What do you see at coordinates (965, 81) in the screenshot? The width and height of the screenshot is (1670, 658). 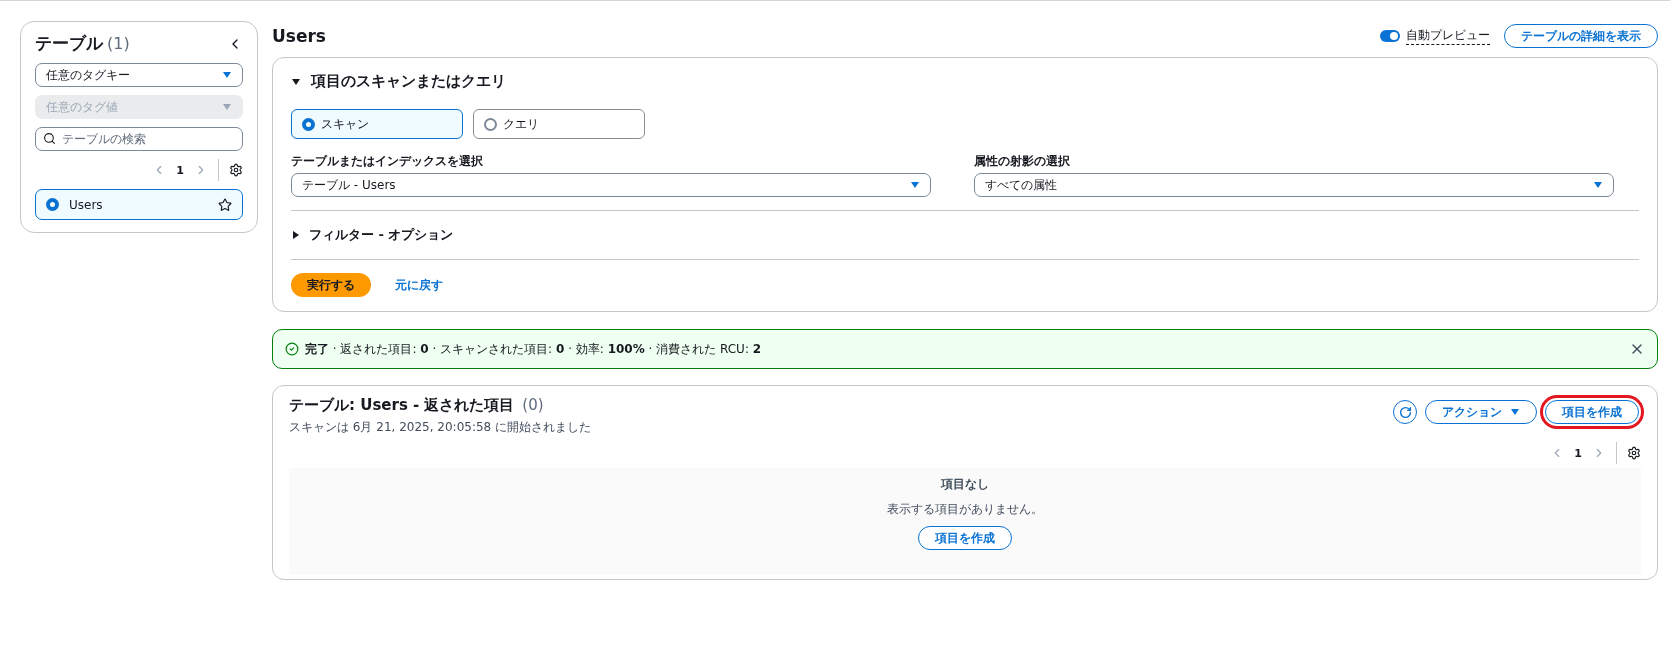 I see `scan-query-header: 項目のスキャンまたはクエリ` at bounding box center [965, 81].